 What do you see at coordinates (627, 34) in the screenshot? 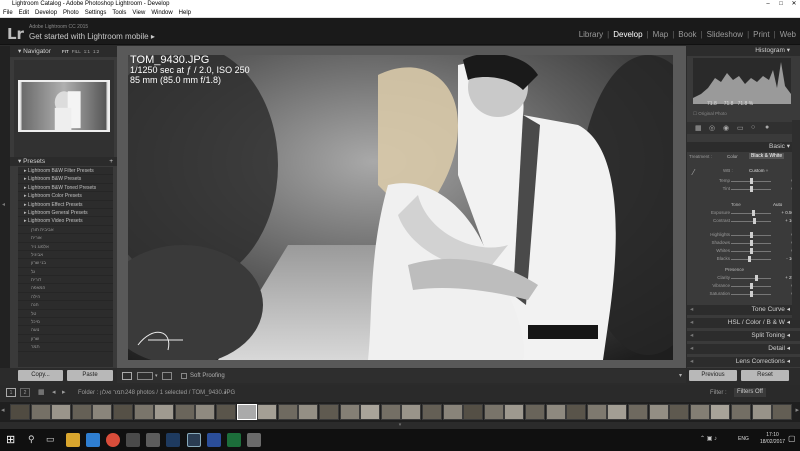
I see `module-develop: Develop` at bounding box center [627, 34].